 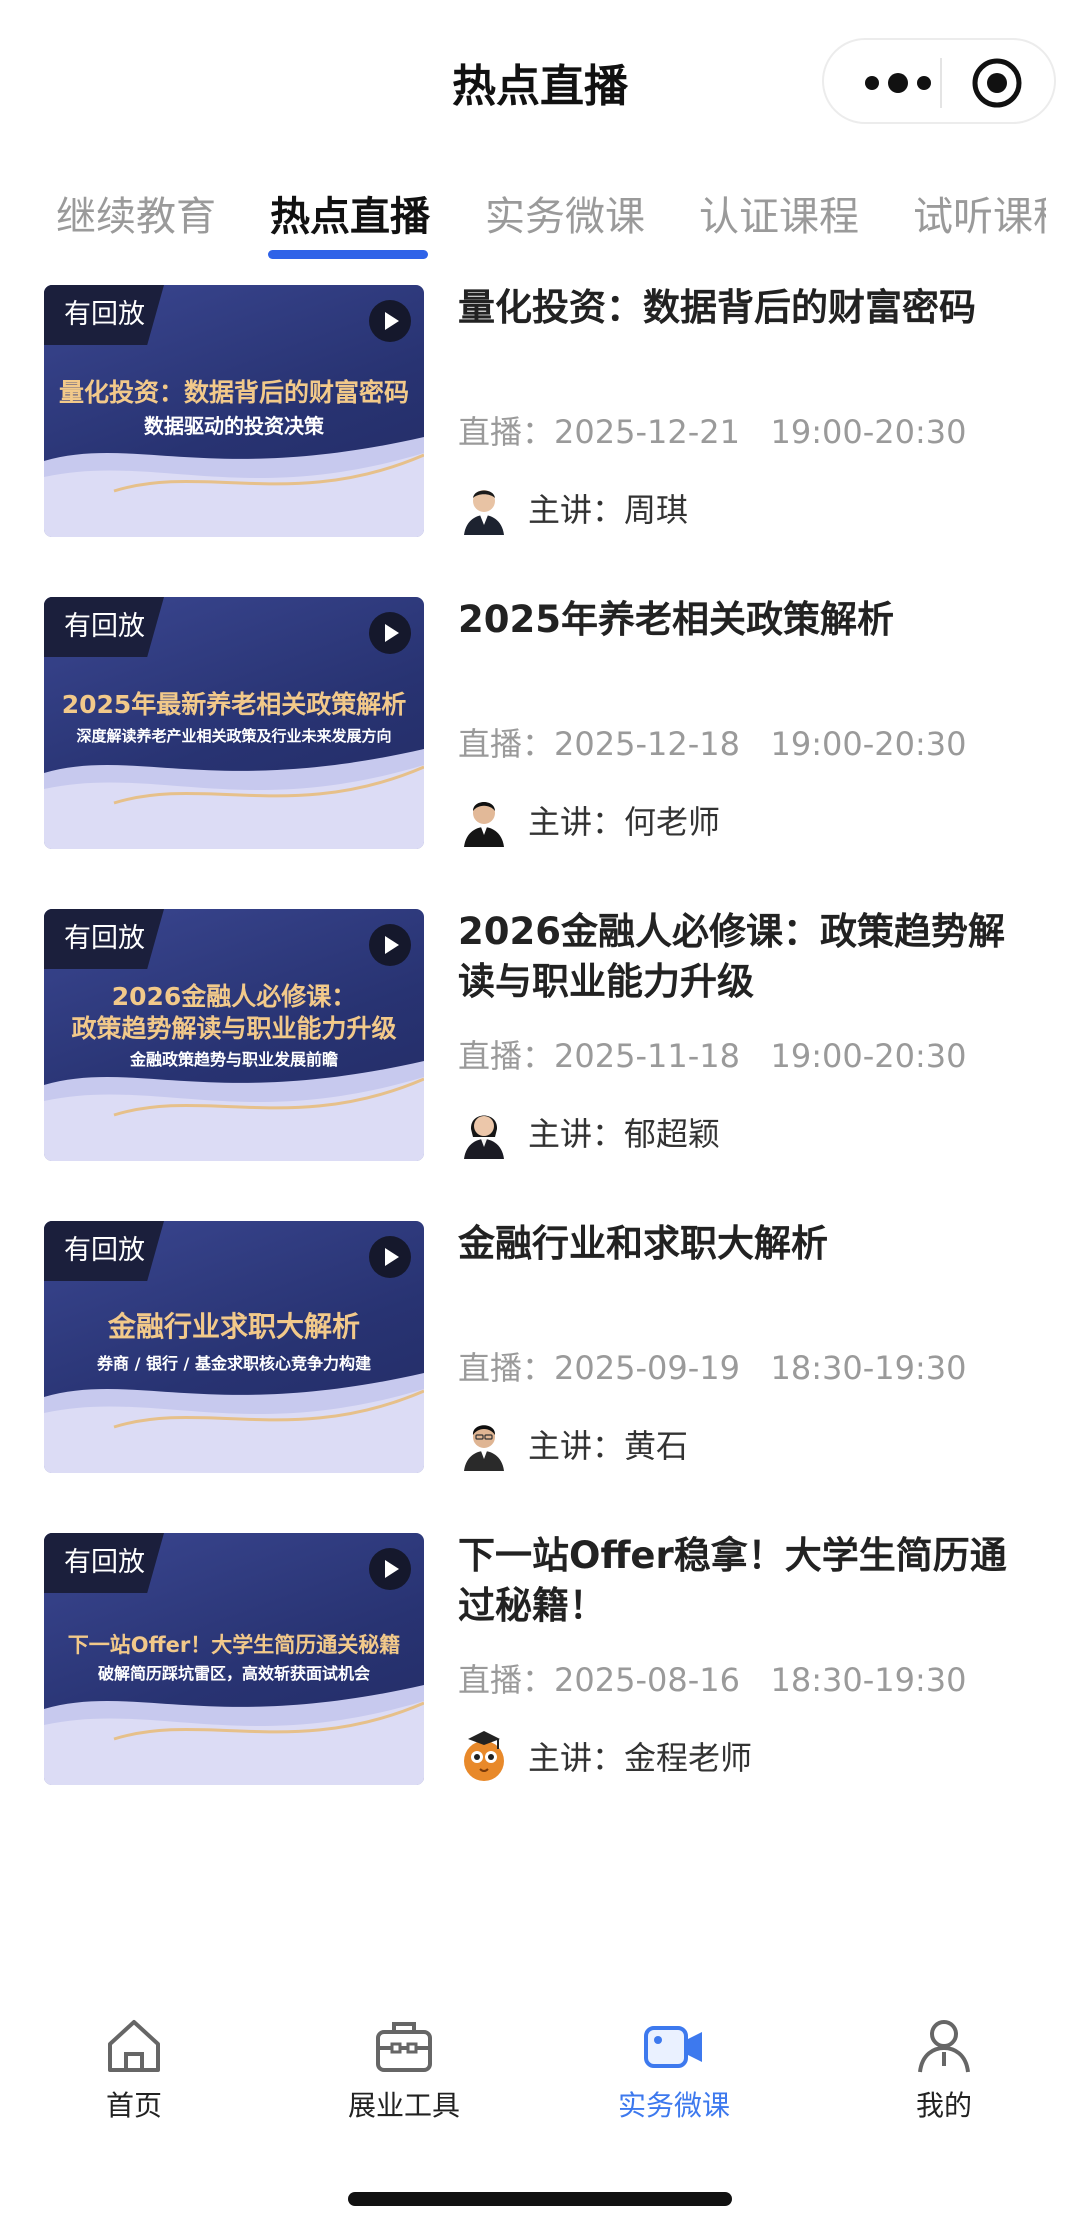 I want to click on tab-active-indicator, so click(x=348, y=254).